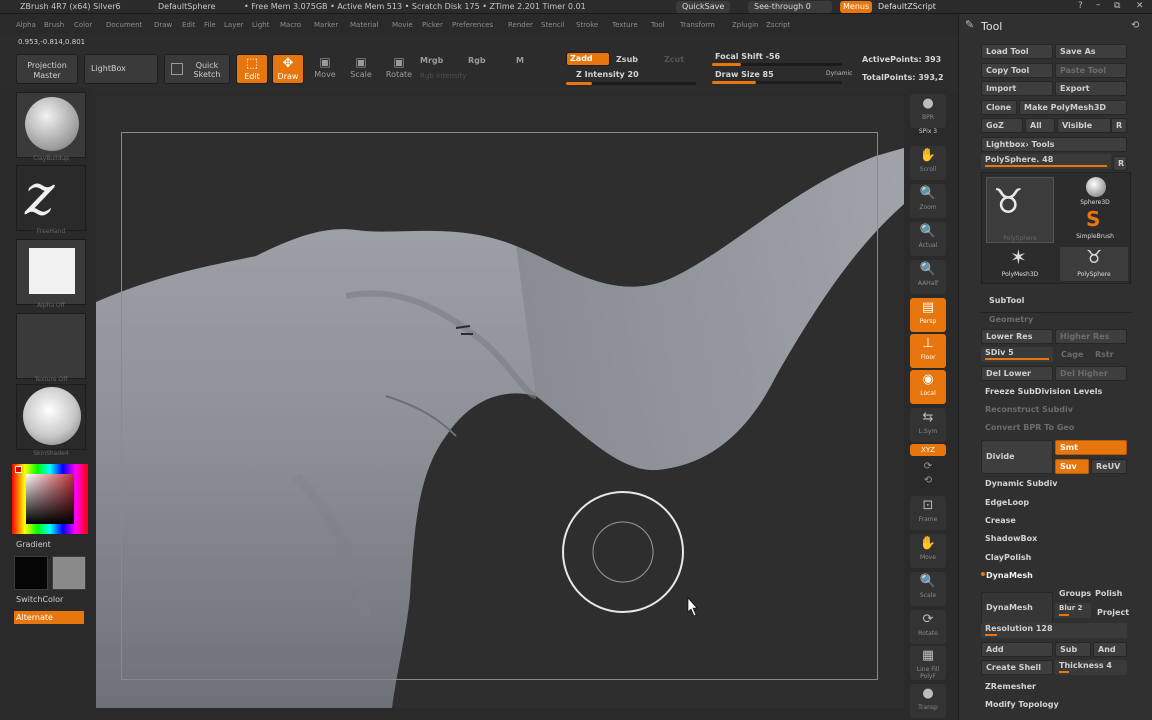  Describe the element at coordinates (1091, 373) in the screenshot. I see `del-higher-button: Del Higher` at that location.